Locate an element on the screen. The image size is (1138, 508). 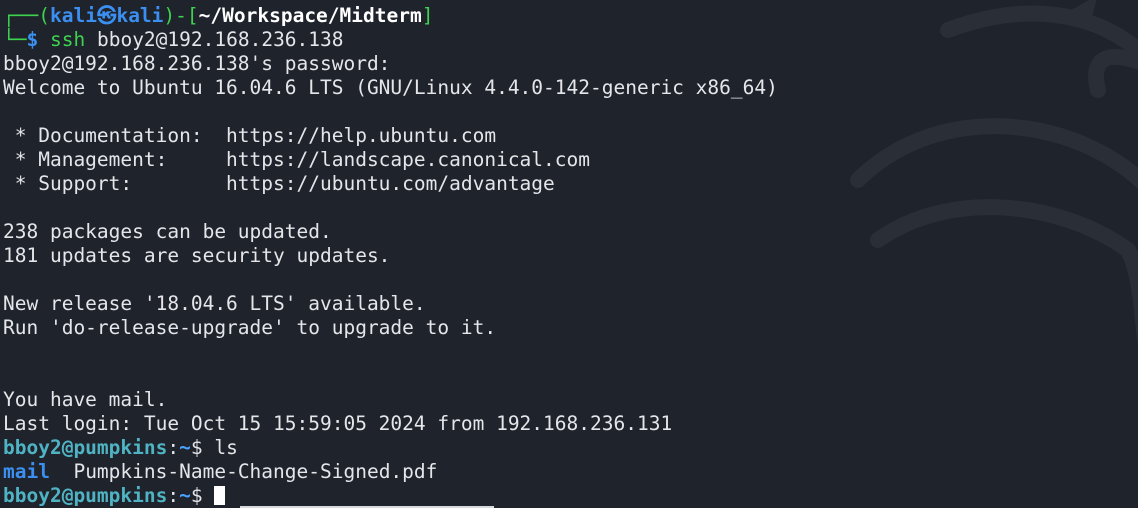
output-line: bboy2@192.168.236.138's password: is located at coordinates (203, 63).